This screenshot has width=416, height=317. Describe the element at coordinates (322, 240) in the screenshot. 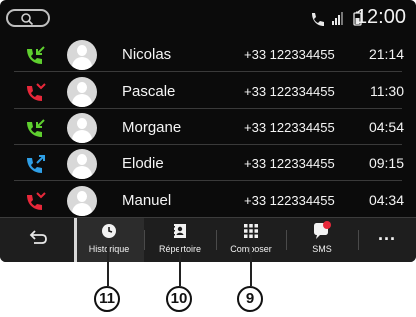

I see `tab-sms: SMS` at that location.